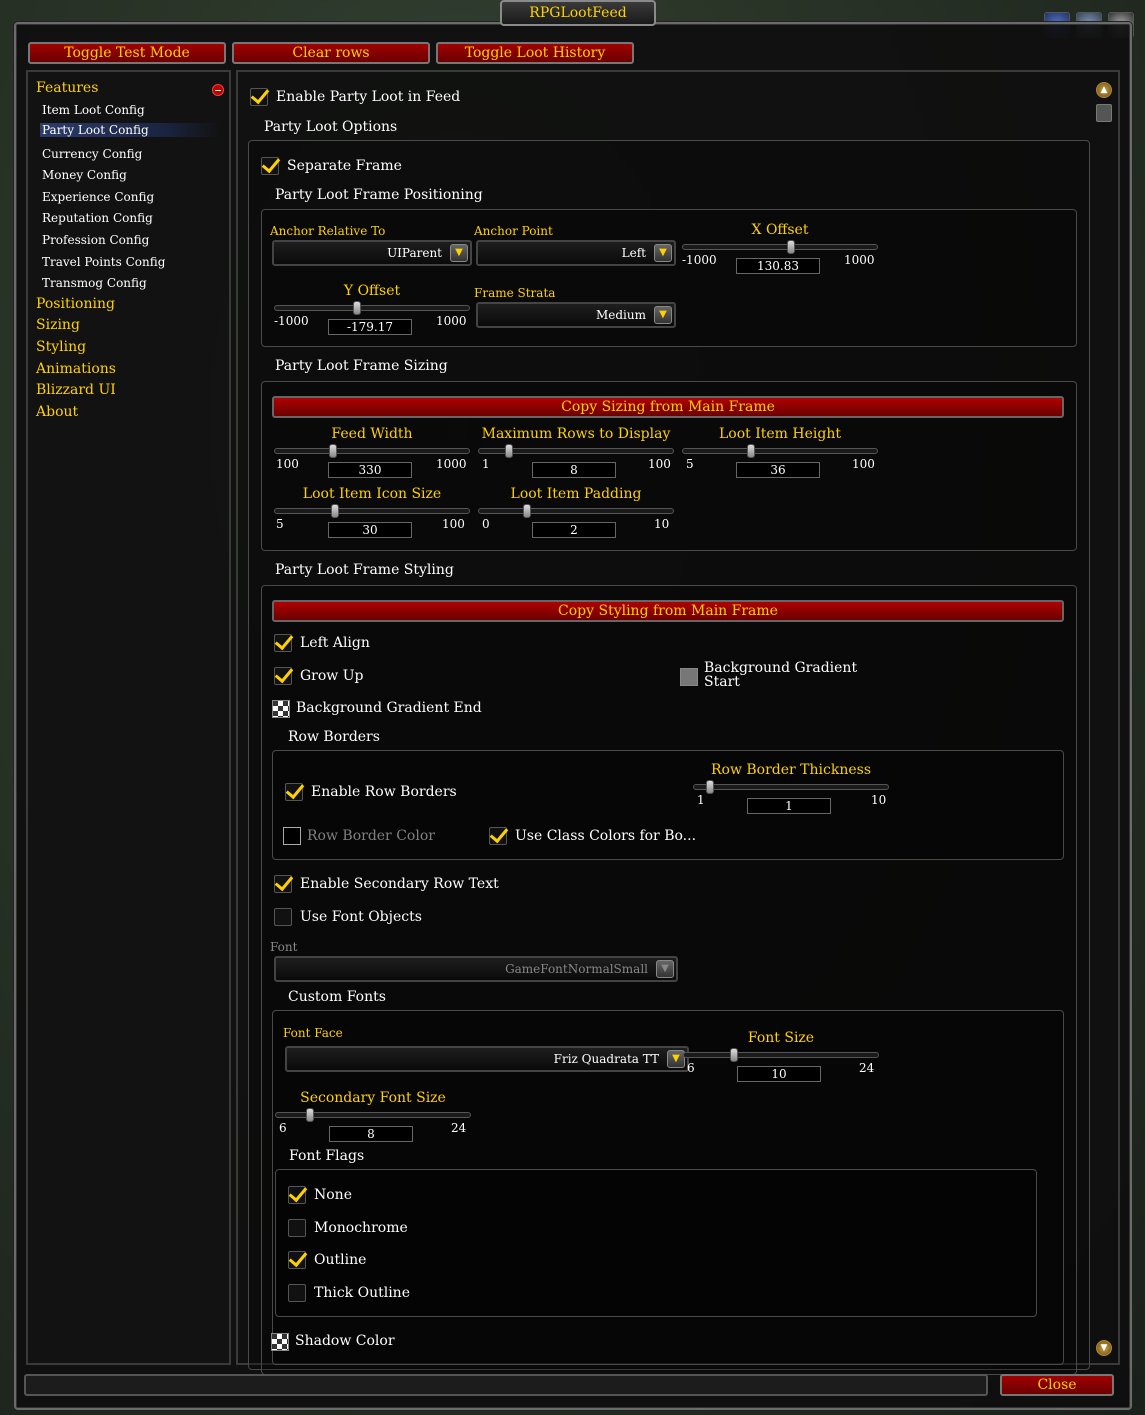  Describe the element at coordinates (95, 240) in the screenshot. I see `sidebar-item-profession: Profession Config` at that location.